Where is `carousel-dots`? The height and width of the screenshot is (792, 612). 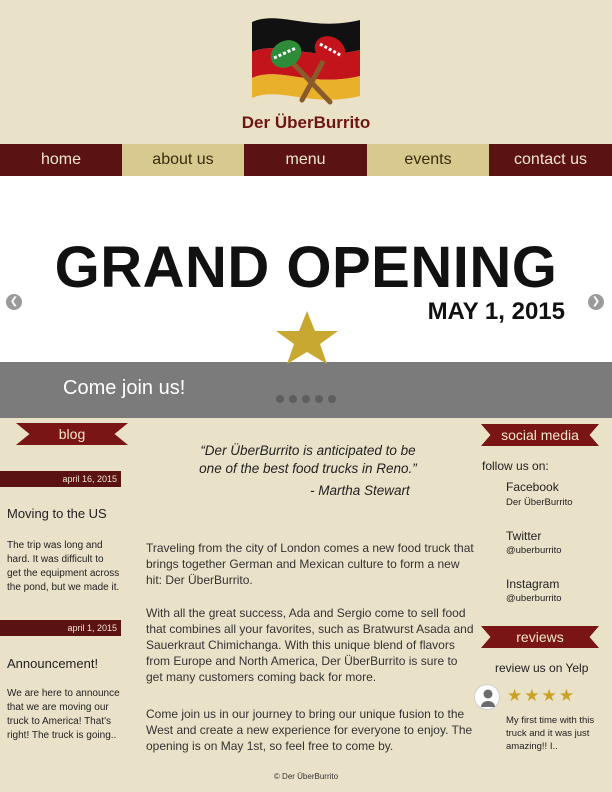
carousel-dots is located at coordinates (306, 399).